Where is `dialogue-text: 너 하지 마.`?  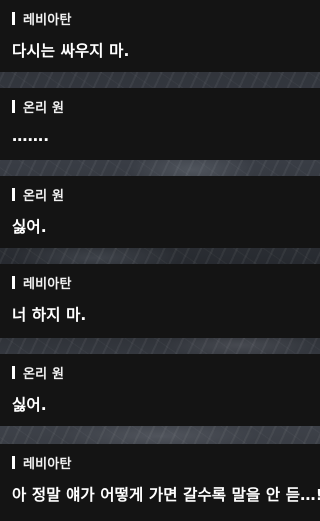
dialogue-text: 너 하지 마. is located at coordinates (49, 315).